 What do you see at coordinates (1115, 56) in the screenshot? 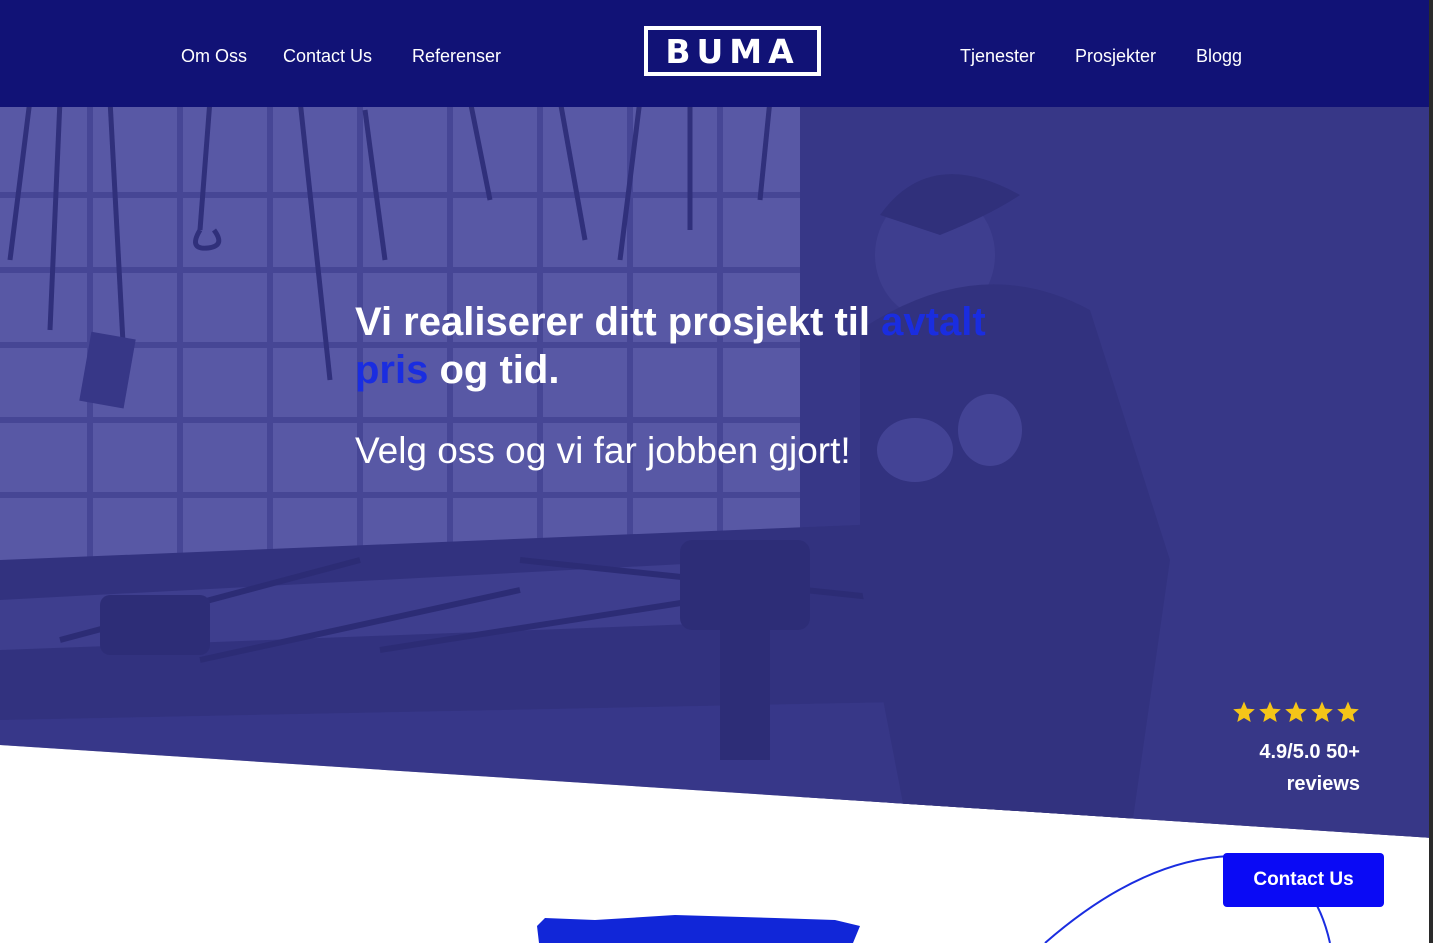
I see `nav-link-prosjekter: Prosjekter` at bounding box center [1115, 56].